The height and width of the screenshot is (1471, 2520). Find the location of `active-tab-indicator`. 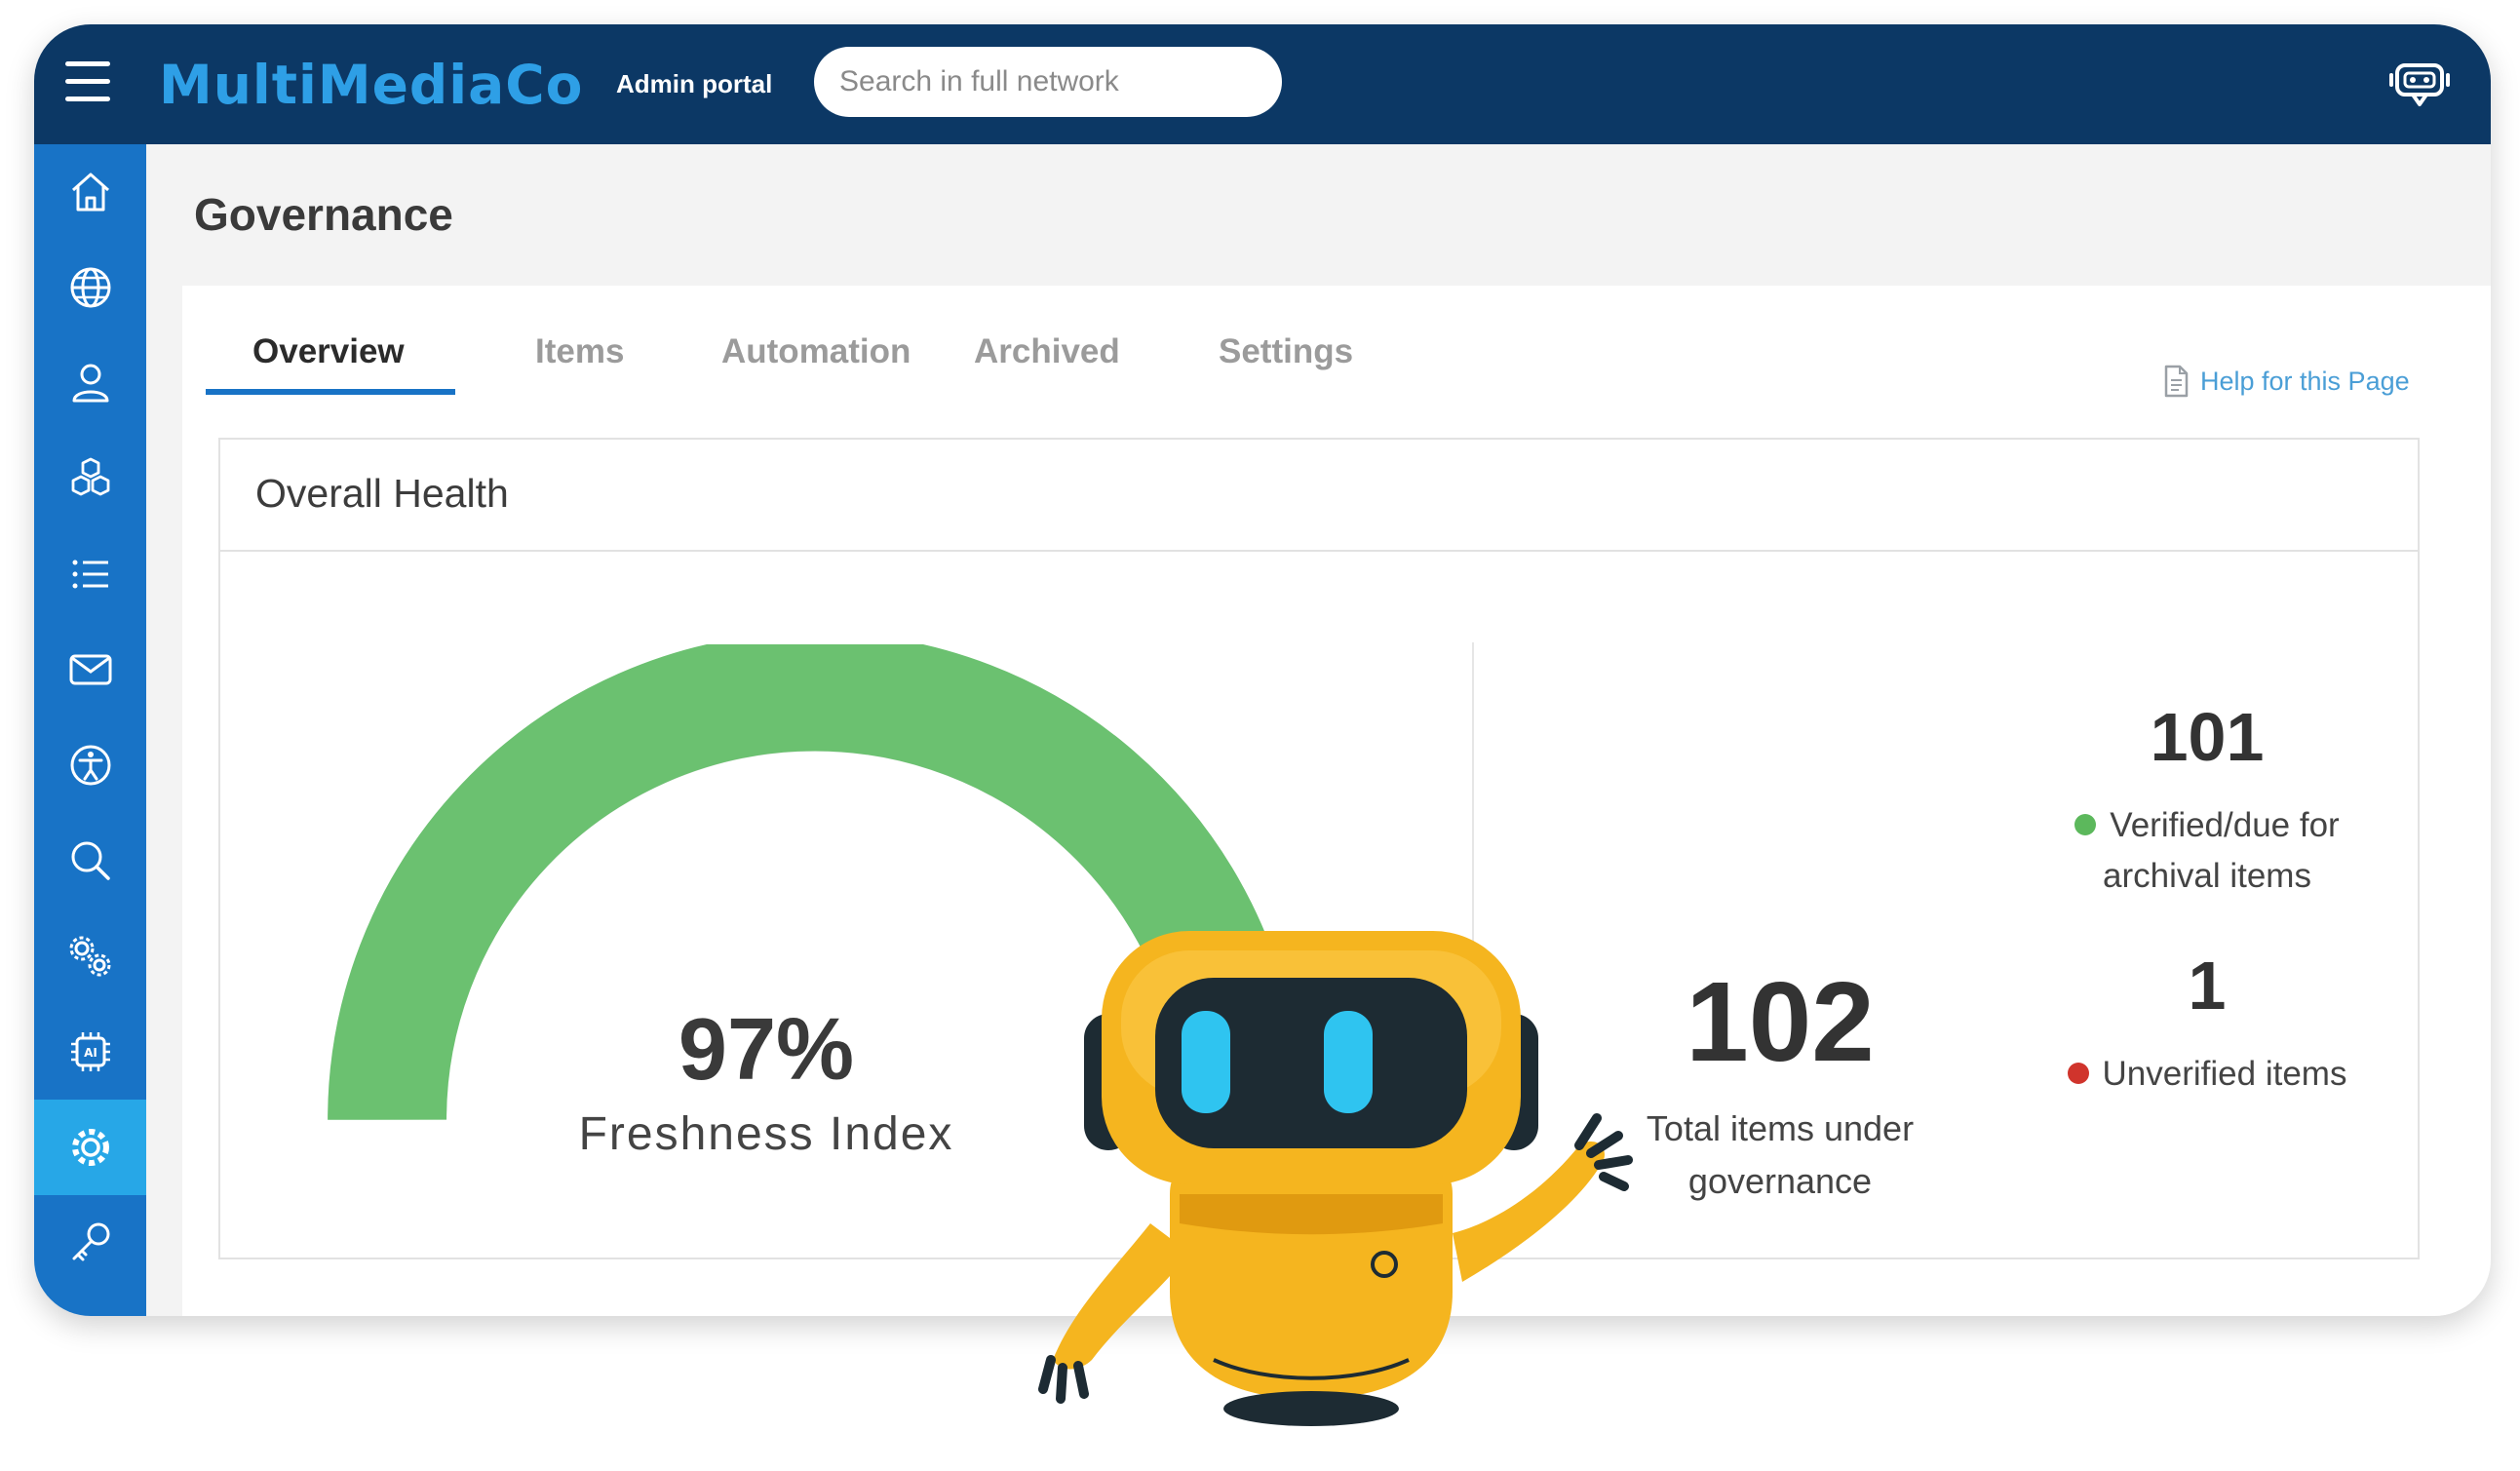

active-tab-indicator is located at coordinates (330, 392).